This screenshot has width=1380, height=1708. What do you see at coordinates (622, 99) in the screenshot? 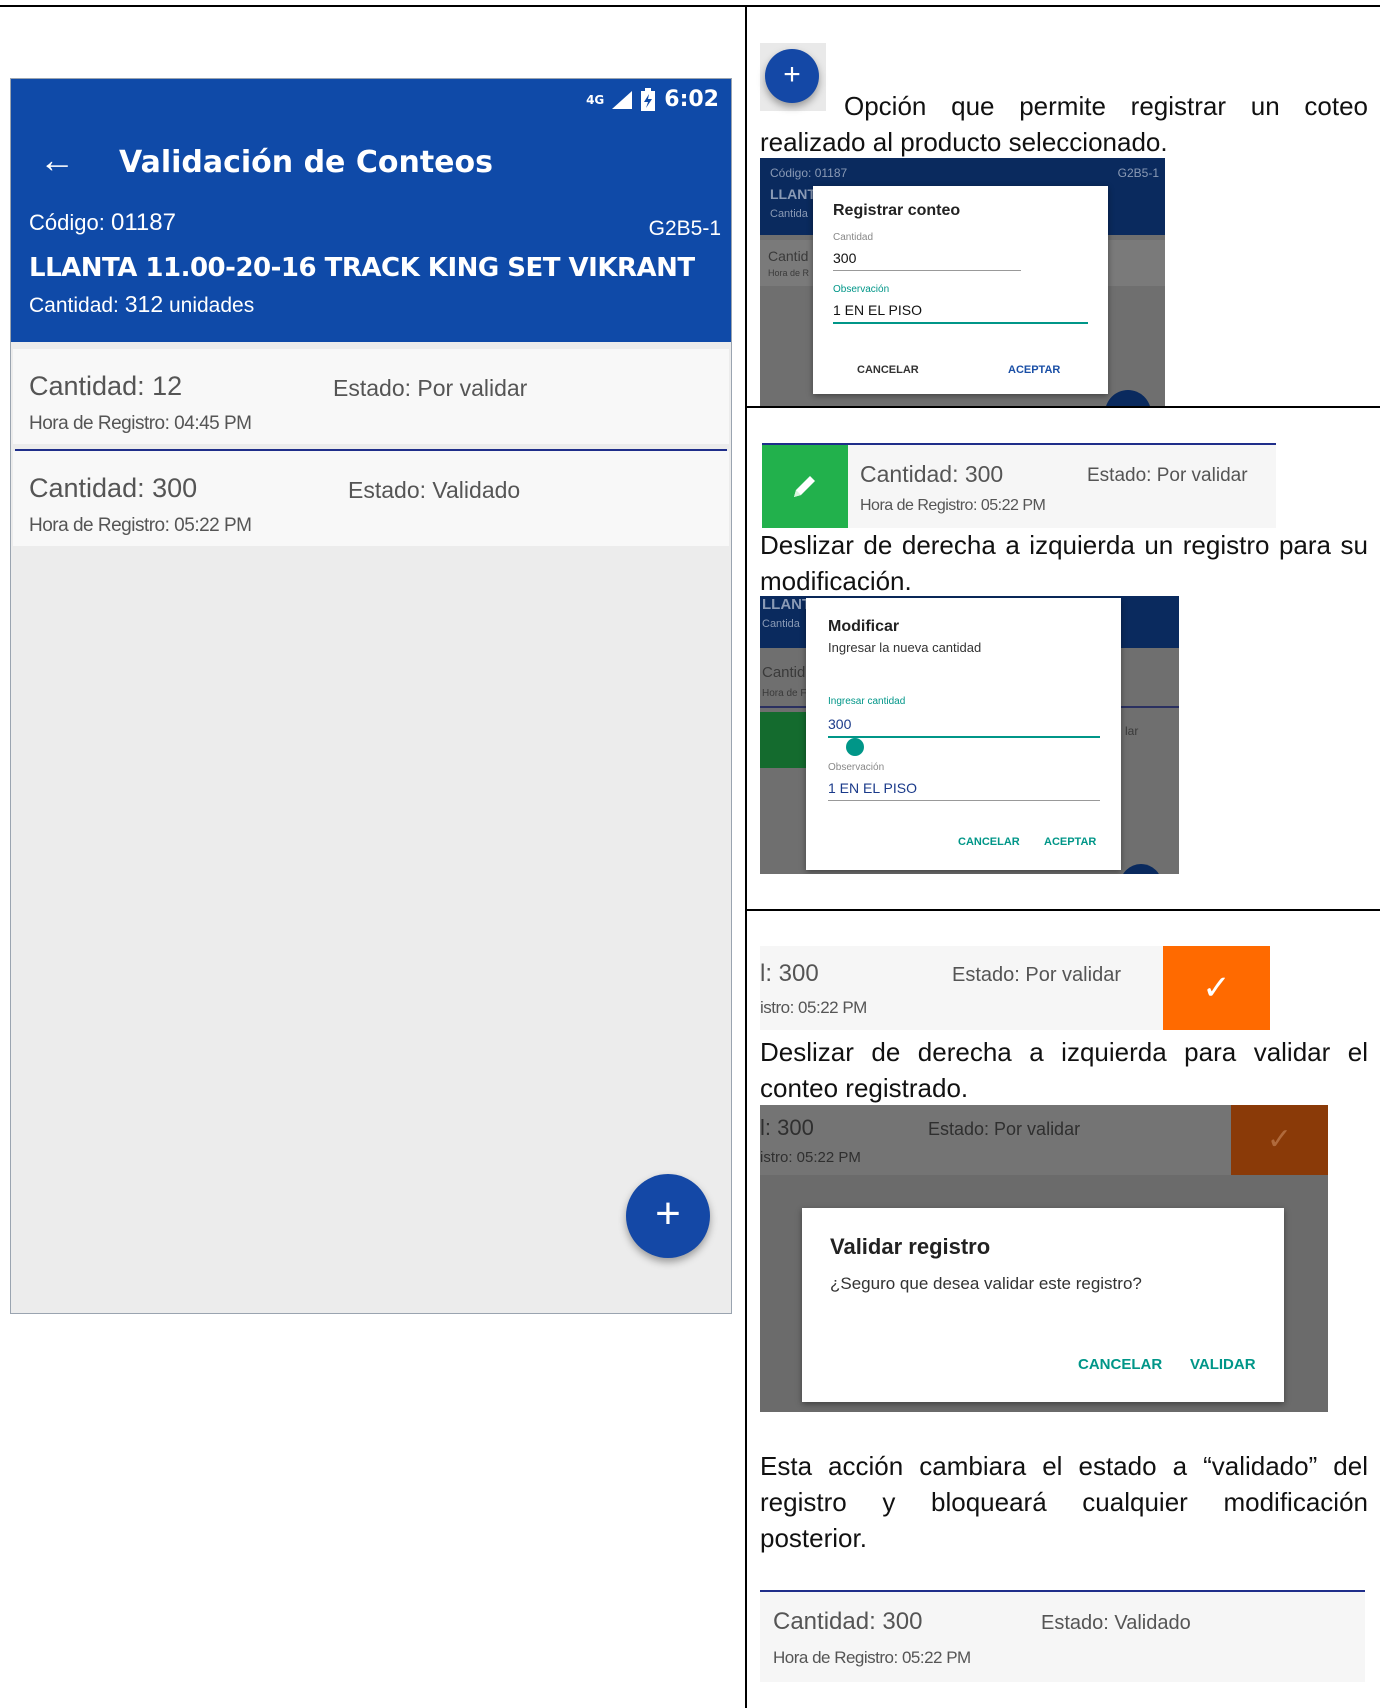
I see `signal-icon` at bounding box center [622, 99].